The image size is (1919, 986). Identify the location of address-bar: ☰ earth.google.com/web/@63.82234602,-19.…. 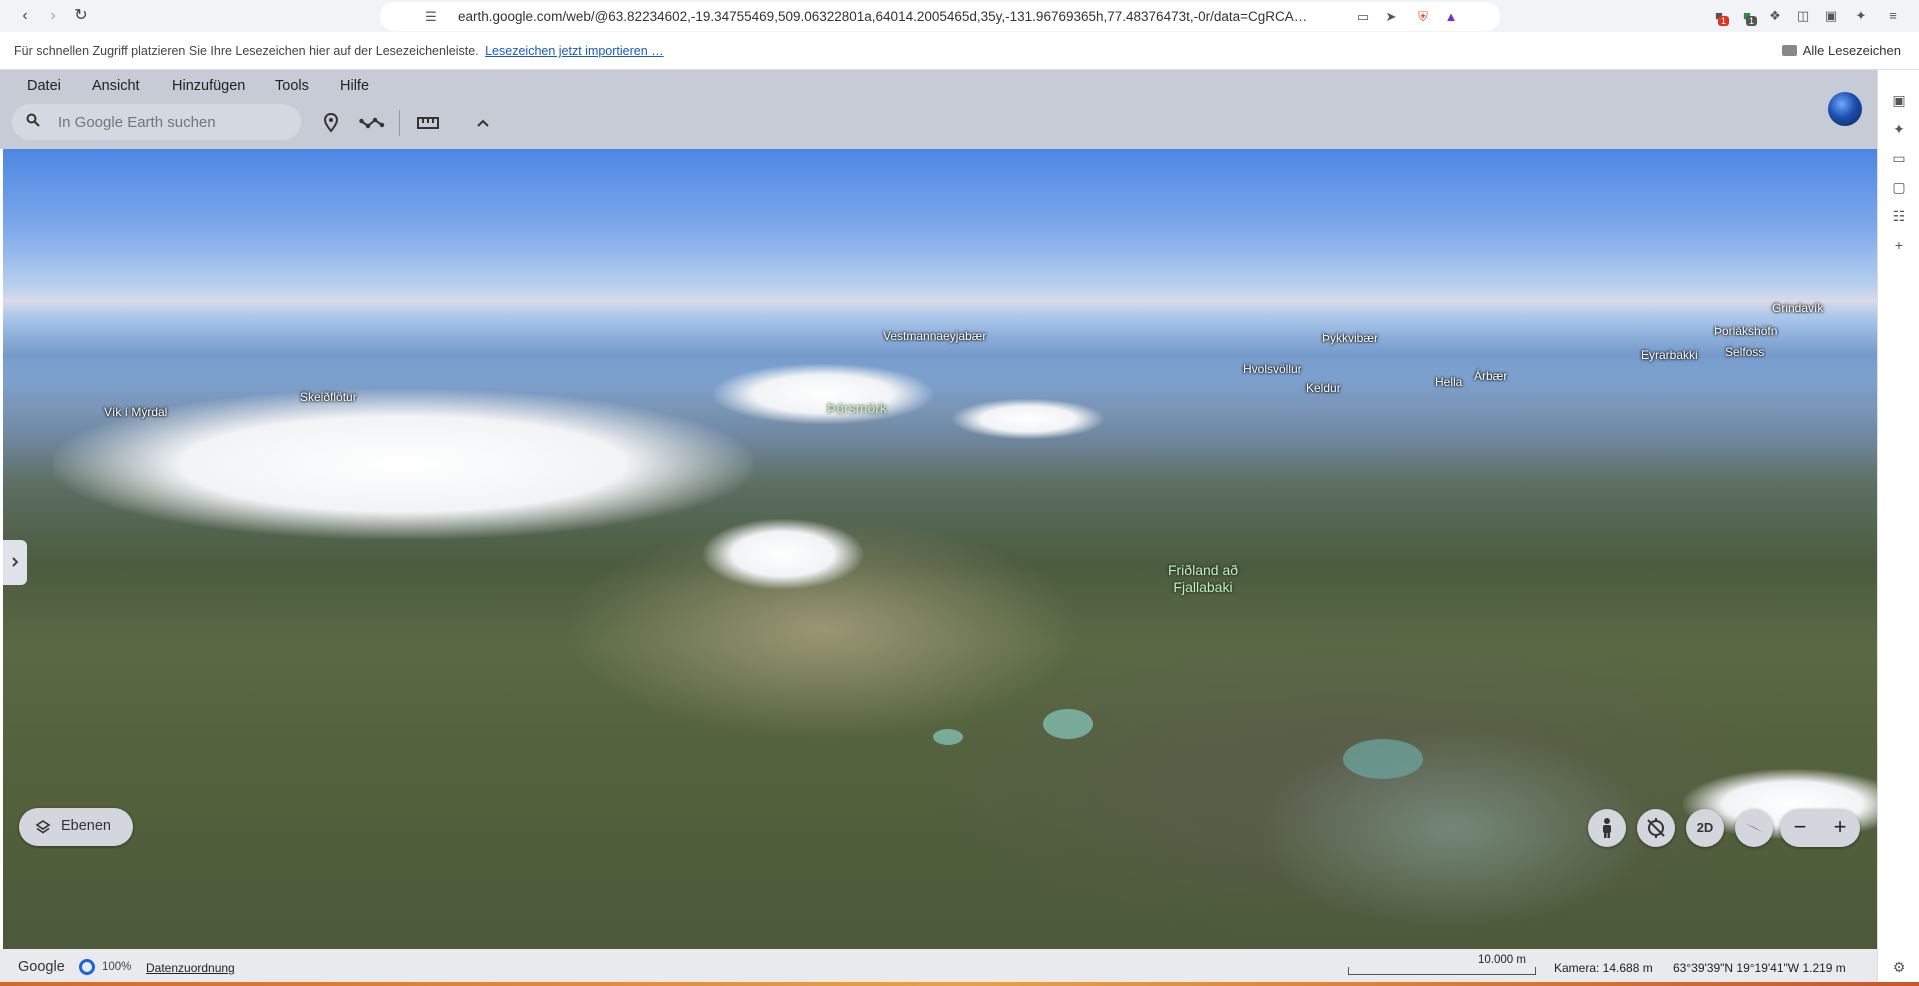
(940, 16).